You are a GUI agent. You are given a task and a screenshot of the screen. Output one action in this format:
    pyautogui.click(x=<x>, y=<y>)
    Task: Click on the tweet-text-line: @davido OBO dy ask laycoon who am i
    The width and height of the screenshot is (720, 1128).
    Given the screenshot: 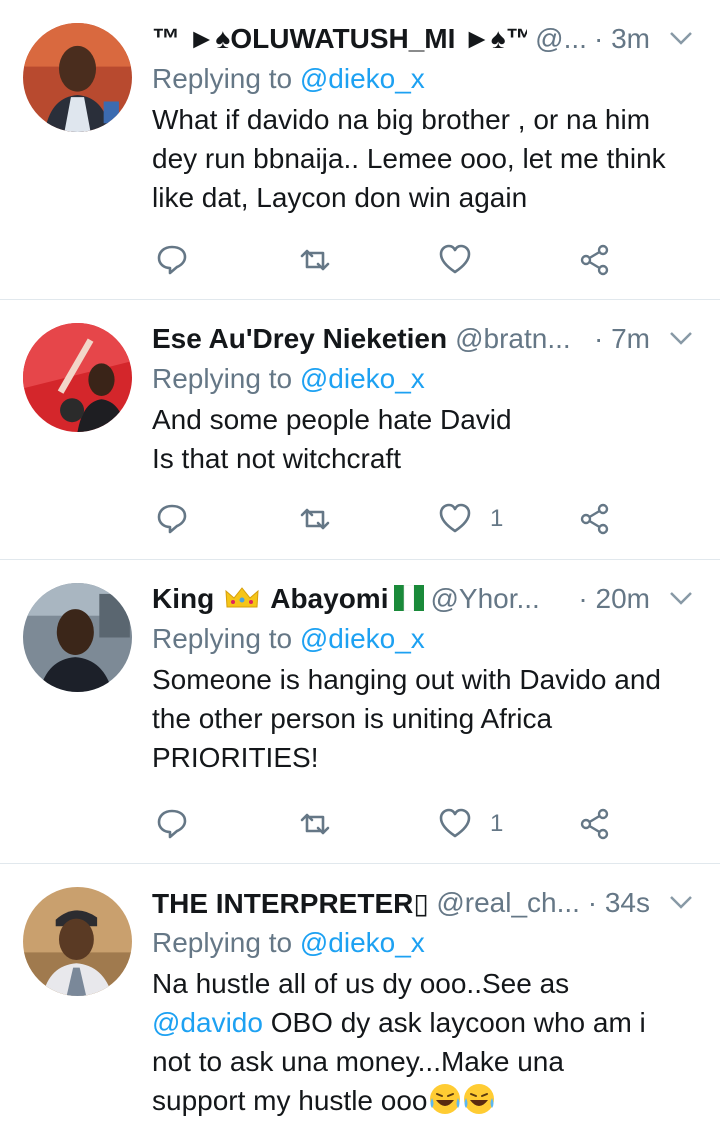 What is the action you would take?
    pyautogui.click(x=426, y=1022)
    